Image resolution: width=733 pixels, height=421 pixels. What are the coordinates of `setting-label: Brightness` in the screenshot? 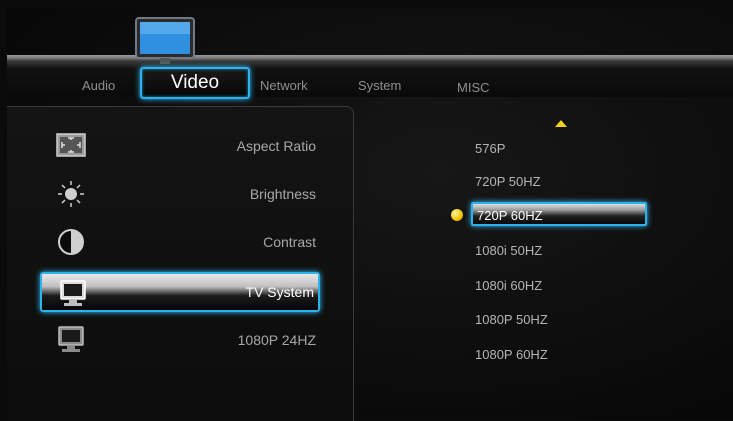 It's located at (282, 194).